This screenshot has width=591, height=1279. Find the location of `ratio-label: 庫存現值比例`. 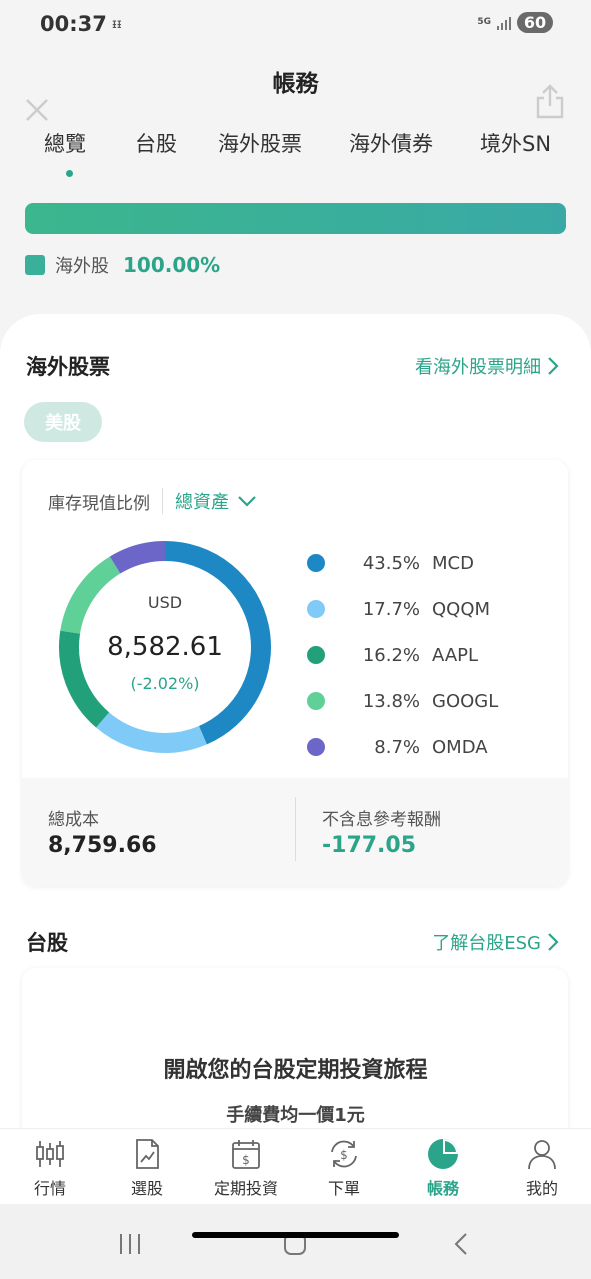

ratio-label: 庫存現值比例 is located at coordinates (99, 503).